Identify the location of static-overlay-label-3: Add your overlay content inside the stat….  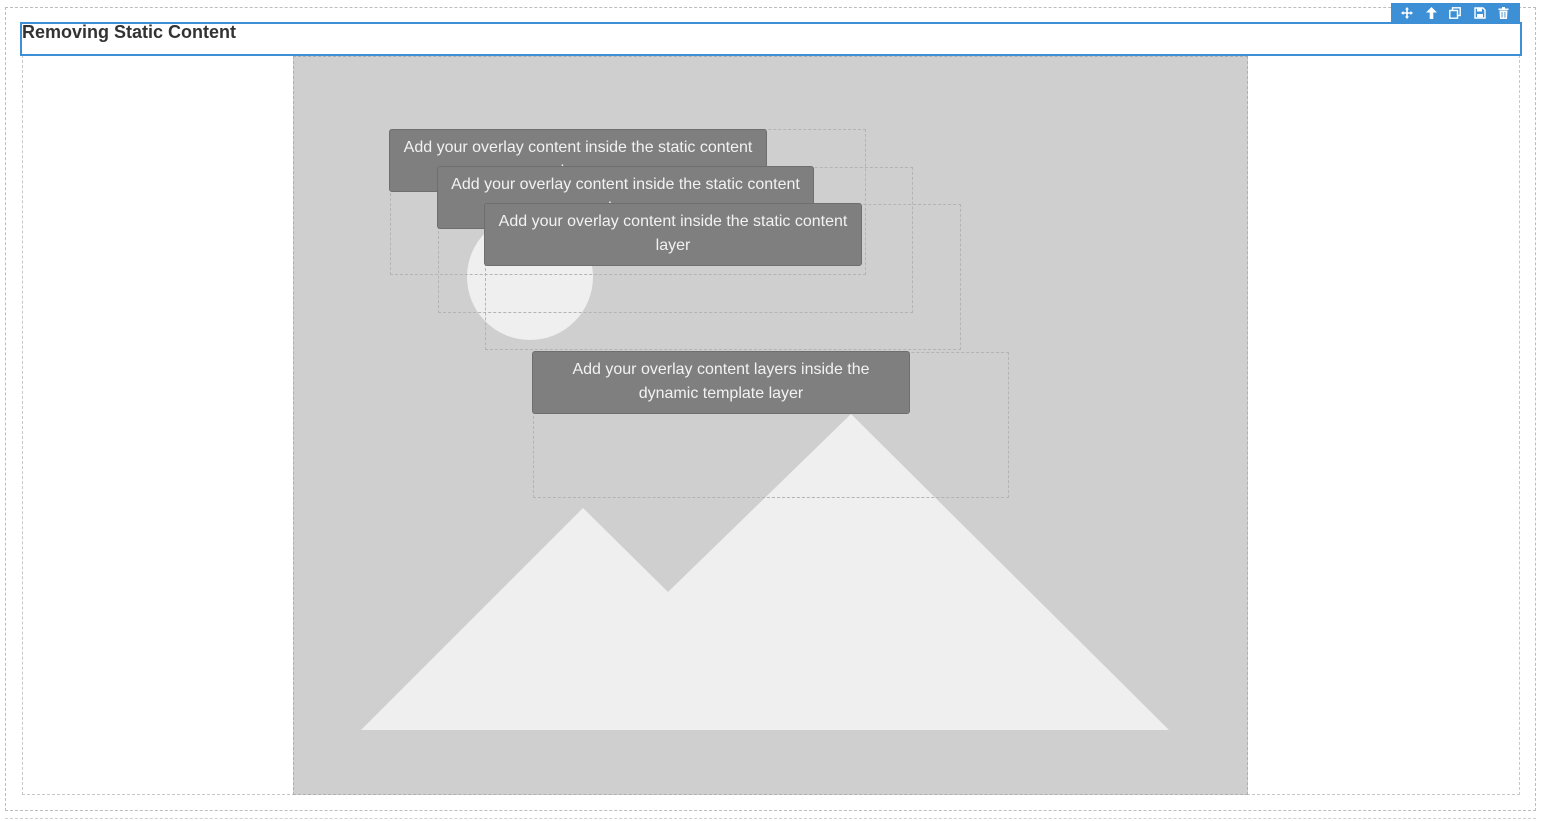
(673, 234).